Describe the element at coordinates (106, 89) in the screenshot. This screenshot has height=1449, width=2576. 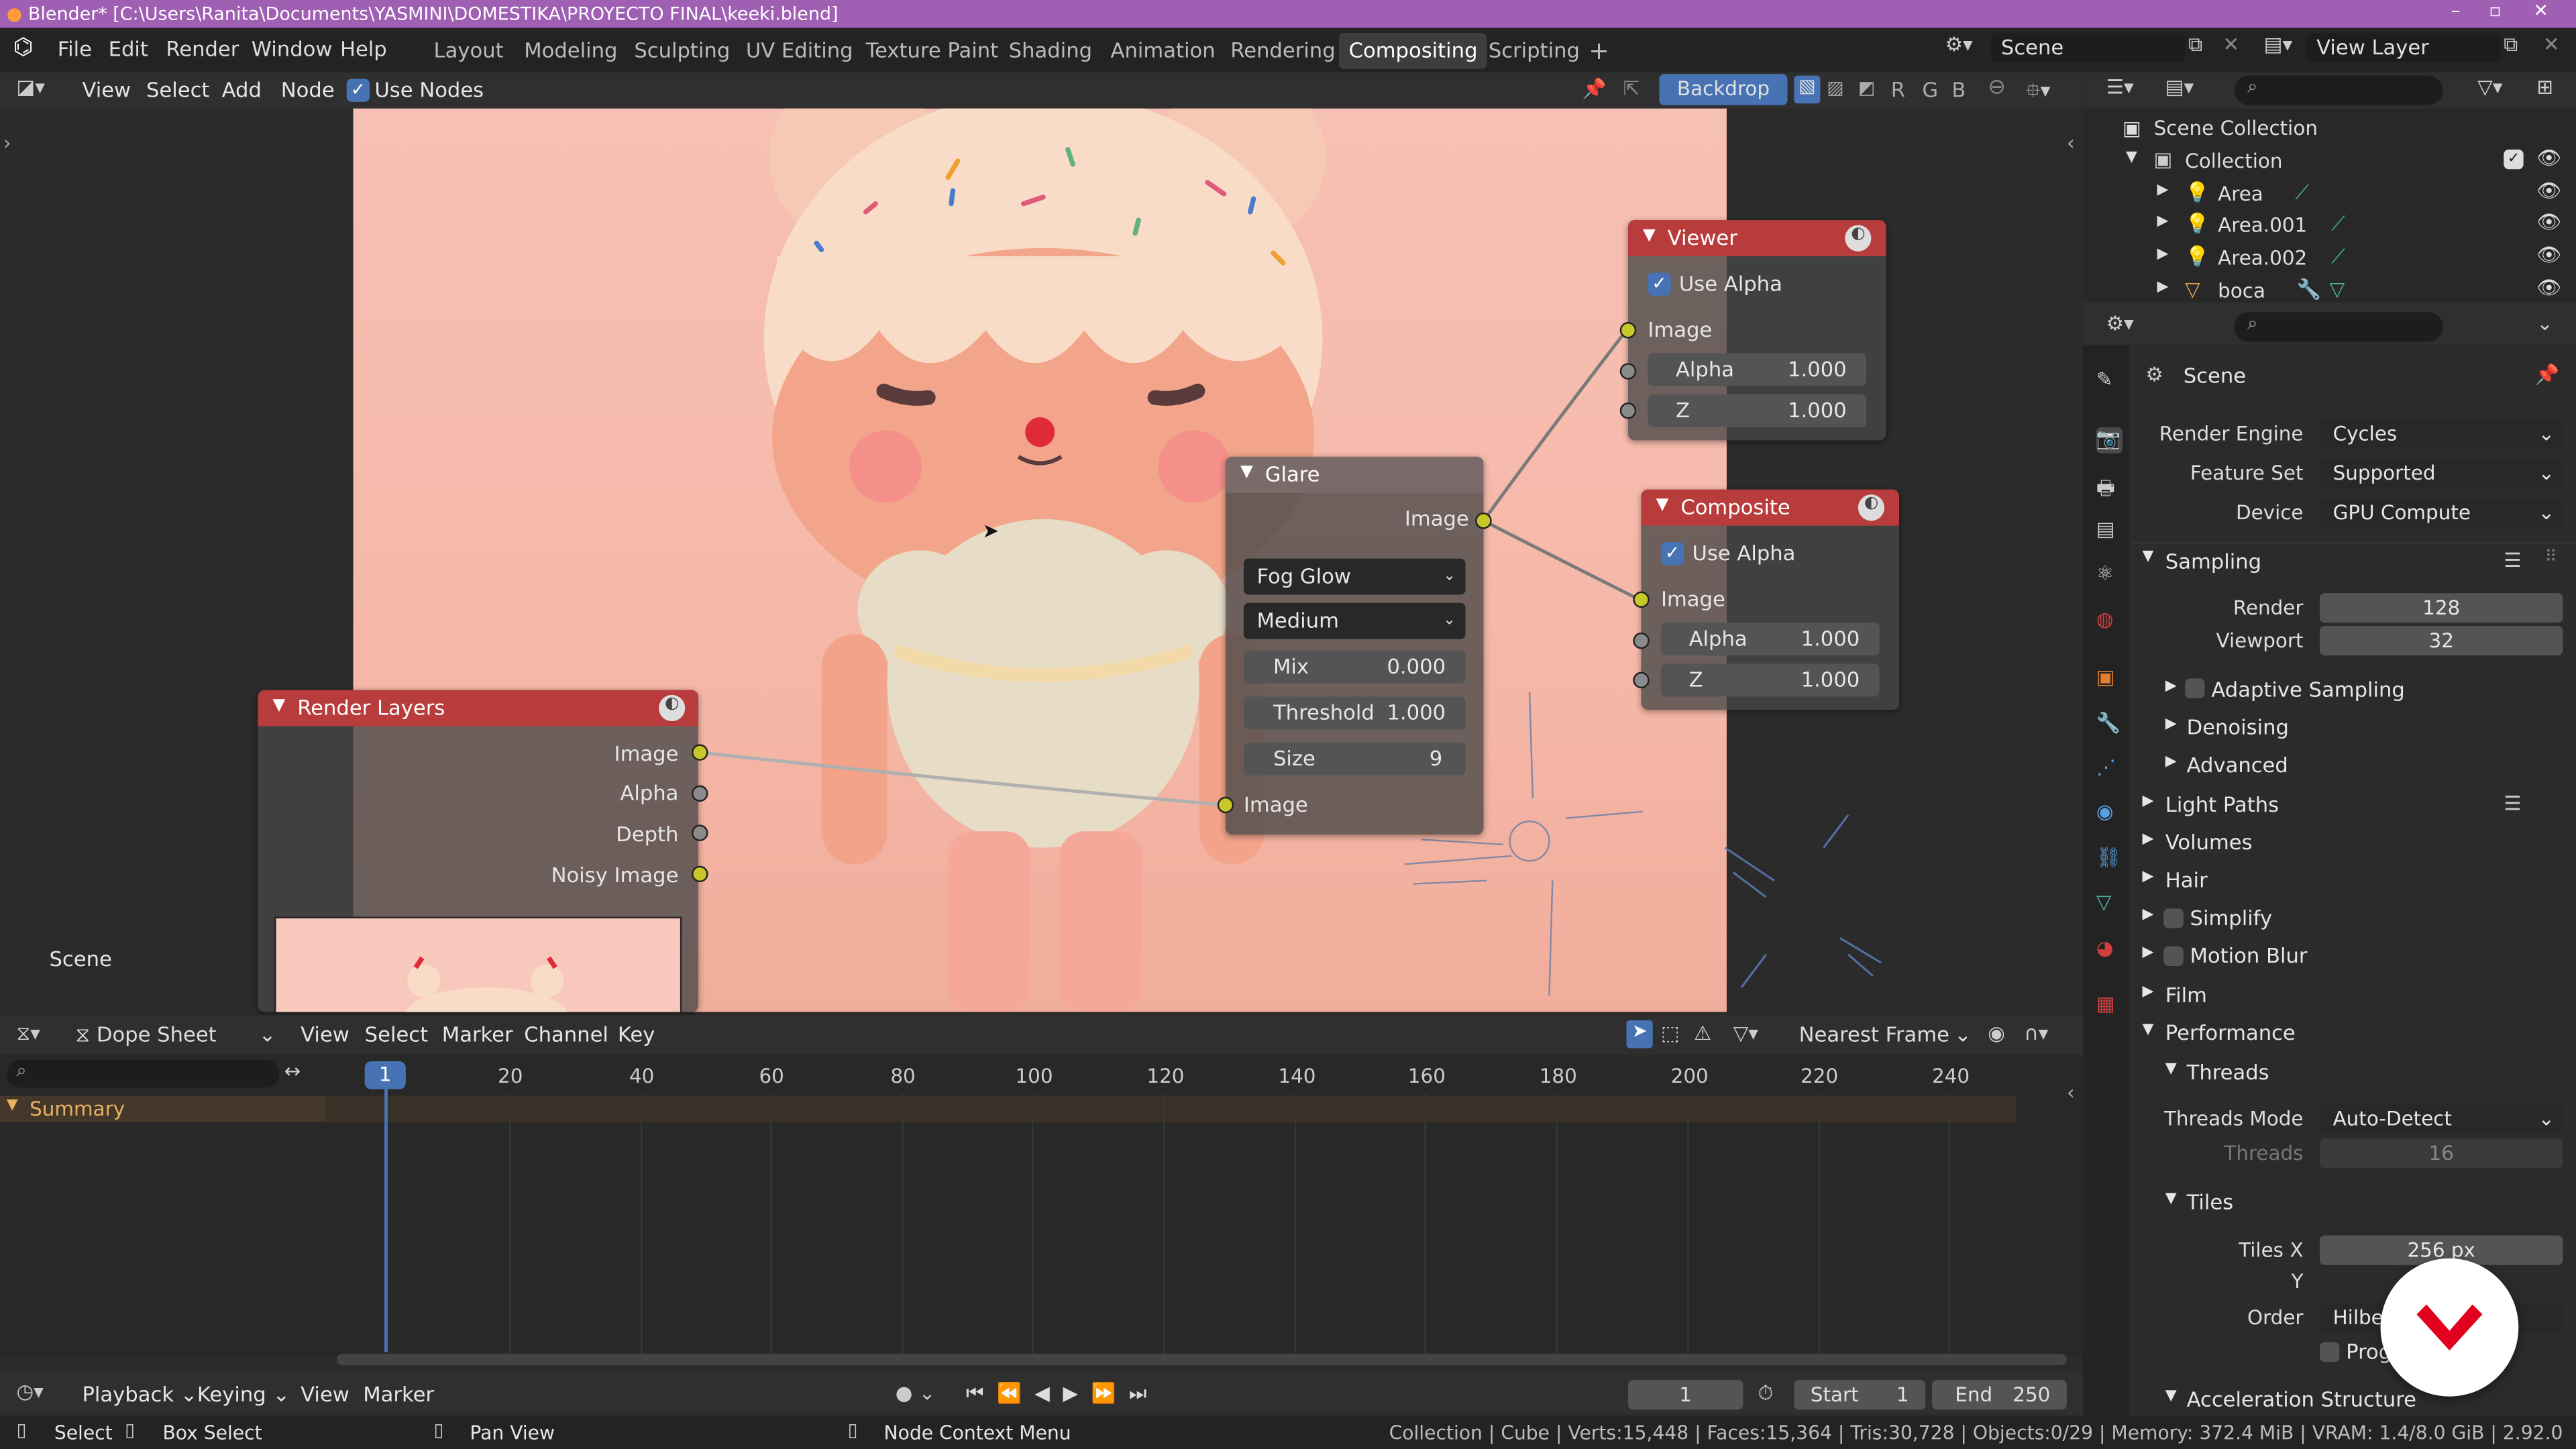
I see `node-menu-view: View` at that location.